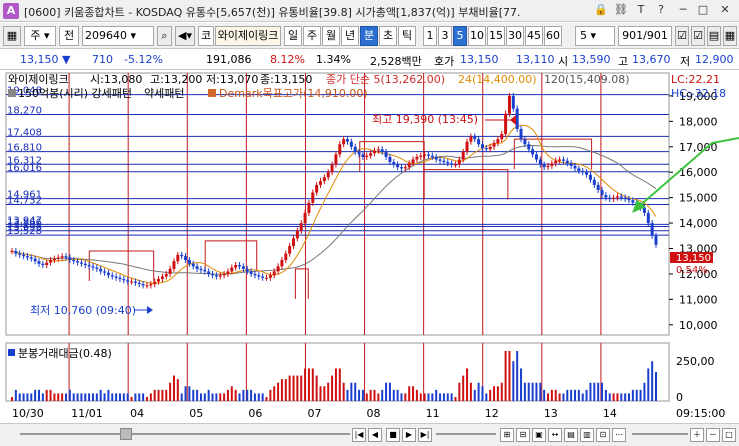 The width and height of the screenshot is (739, 446). I want to click on prev-page-button: ◀, so click(375, 435).